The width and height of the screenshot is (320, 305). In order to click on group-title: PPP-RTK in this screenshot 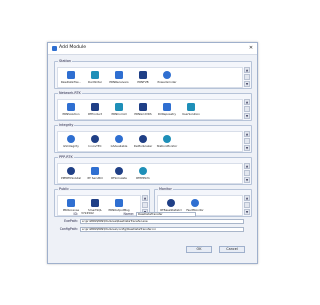, I will do `click(66, 157)`.